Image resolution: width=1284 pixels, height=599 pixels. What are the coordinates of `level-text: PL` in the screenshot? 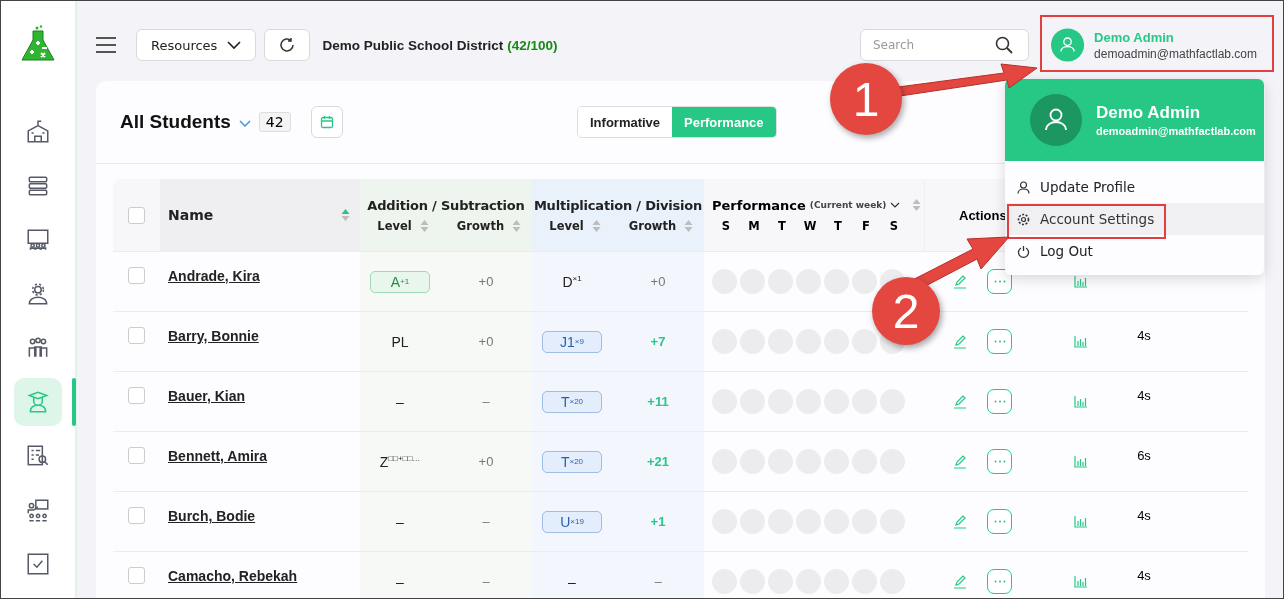 It's located at (400, 341).